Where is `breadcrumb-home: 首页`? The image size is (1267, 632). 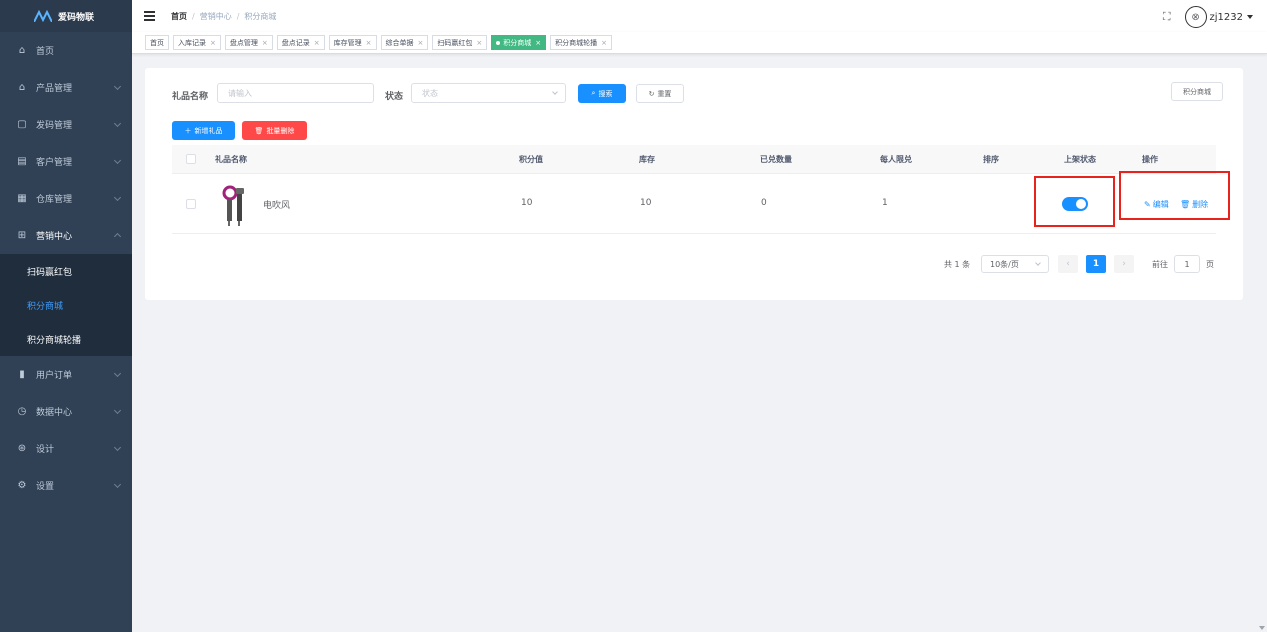 breadcrumb-home: 首页 is located at coordinates (179, 16).